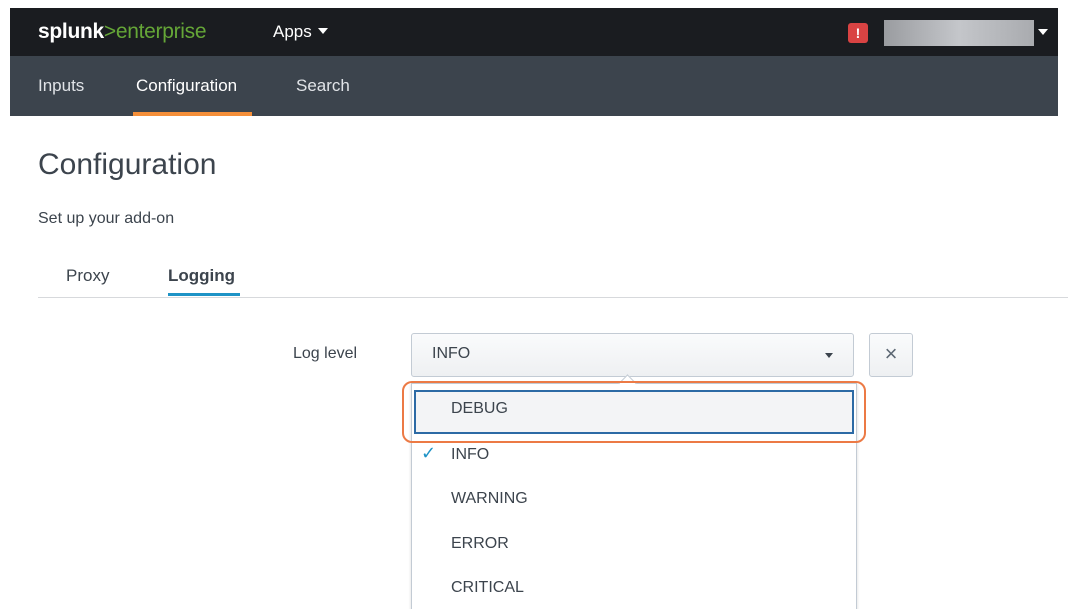 The image size is (1068, 609). Describe the element at coordinates (891, 355) in the screenshot. I see `close-icon: ×` at that location.